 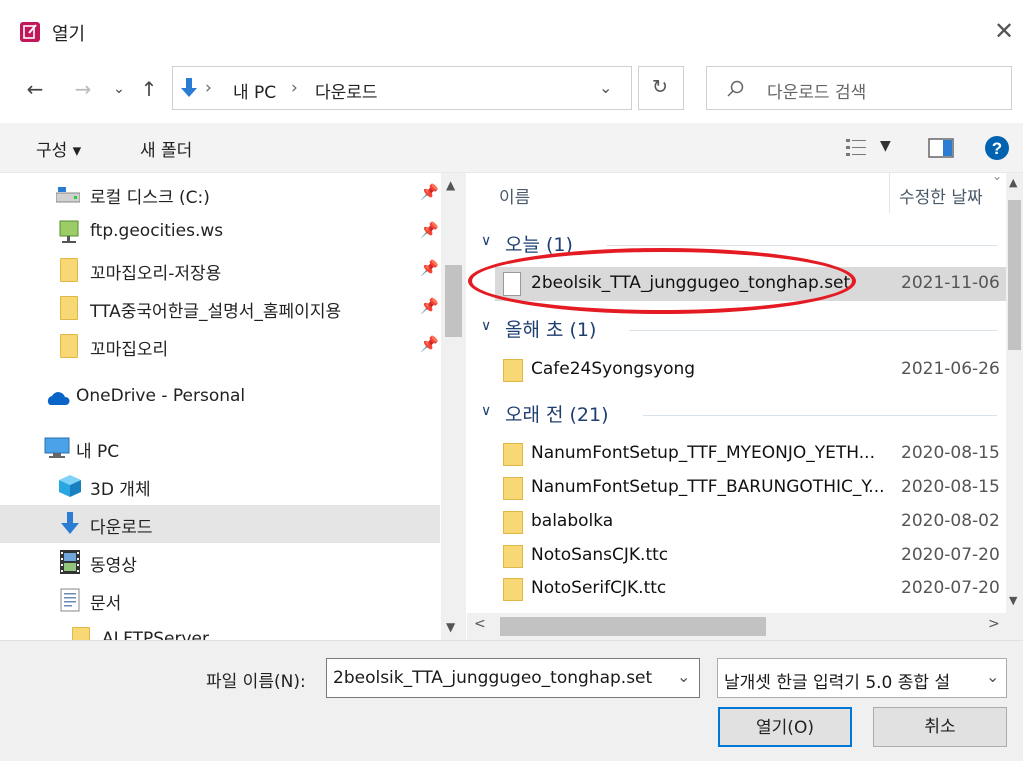 What do you see at coordinates (613, 369) in the screenshot?
I see `file-name: Cafe24Syongsyong` at bounding box center [613, 369].